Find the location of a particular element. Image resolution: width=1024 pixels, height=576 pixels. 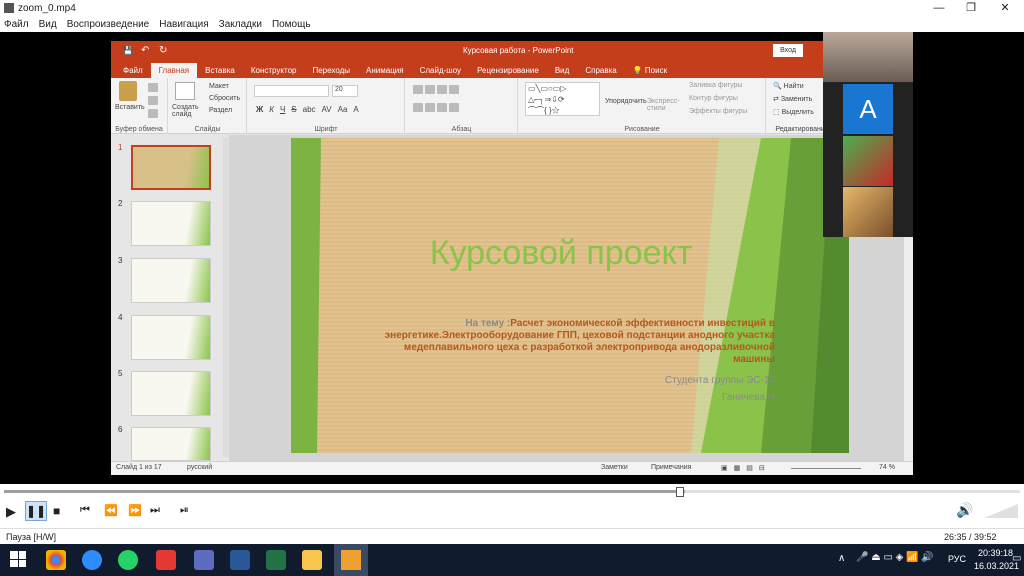

spacing-button: AV is located at coordinates (327, 109).